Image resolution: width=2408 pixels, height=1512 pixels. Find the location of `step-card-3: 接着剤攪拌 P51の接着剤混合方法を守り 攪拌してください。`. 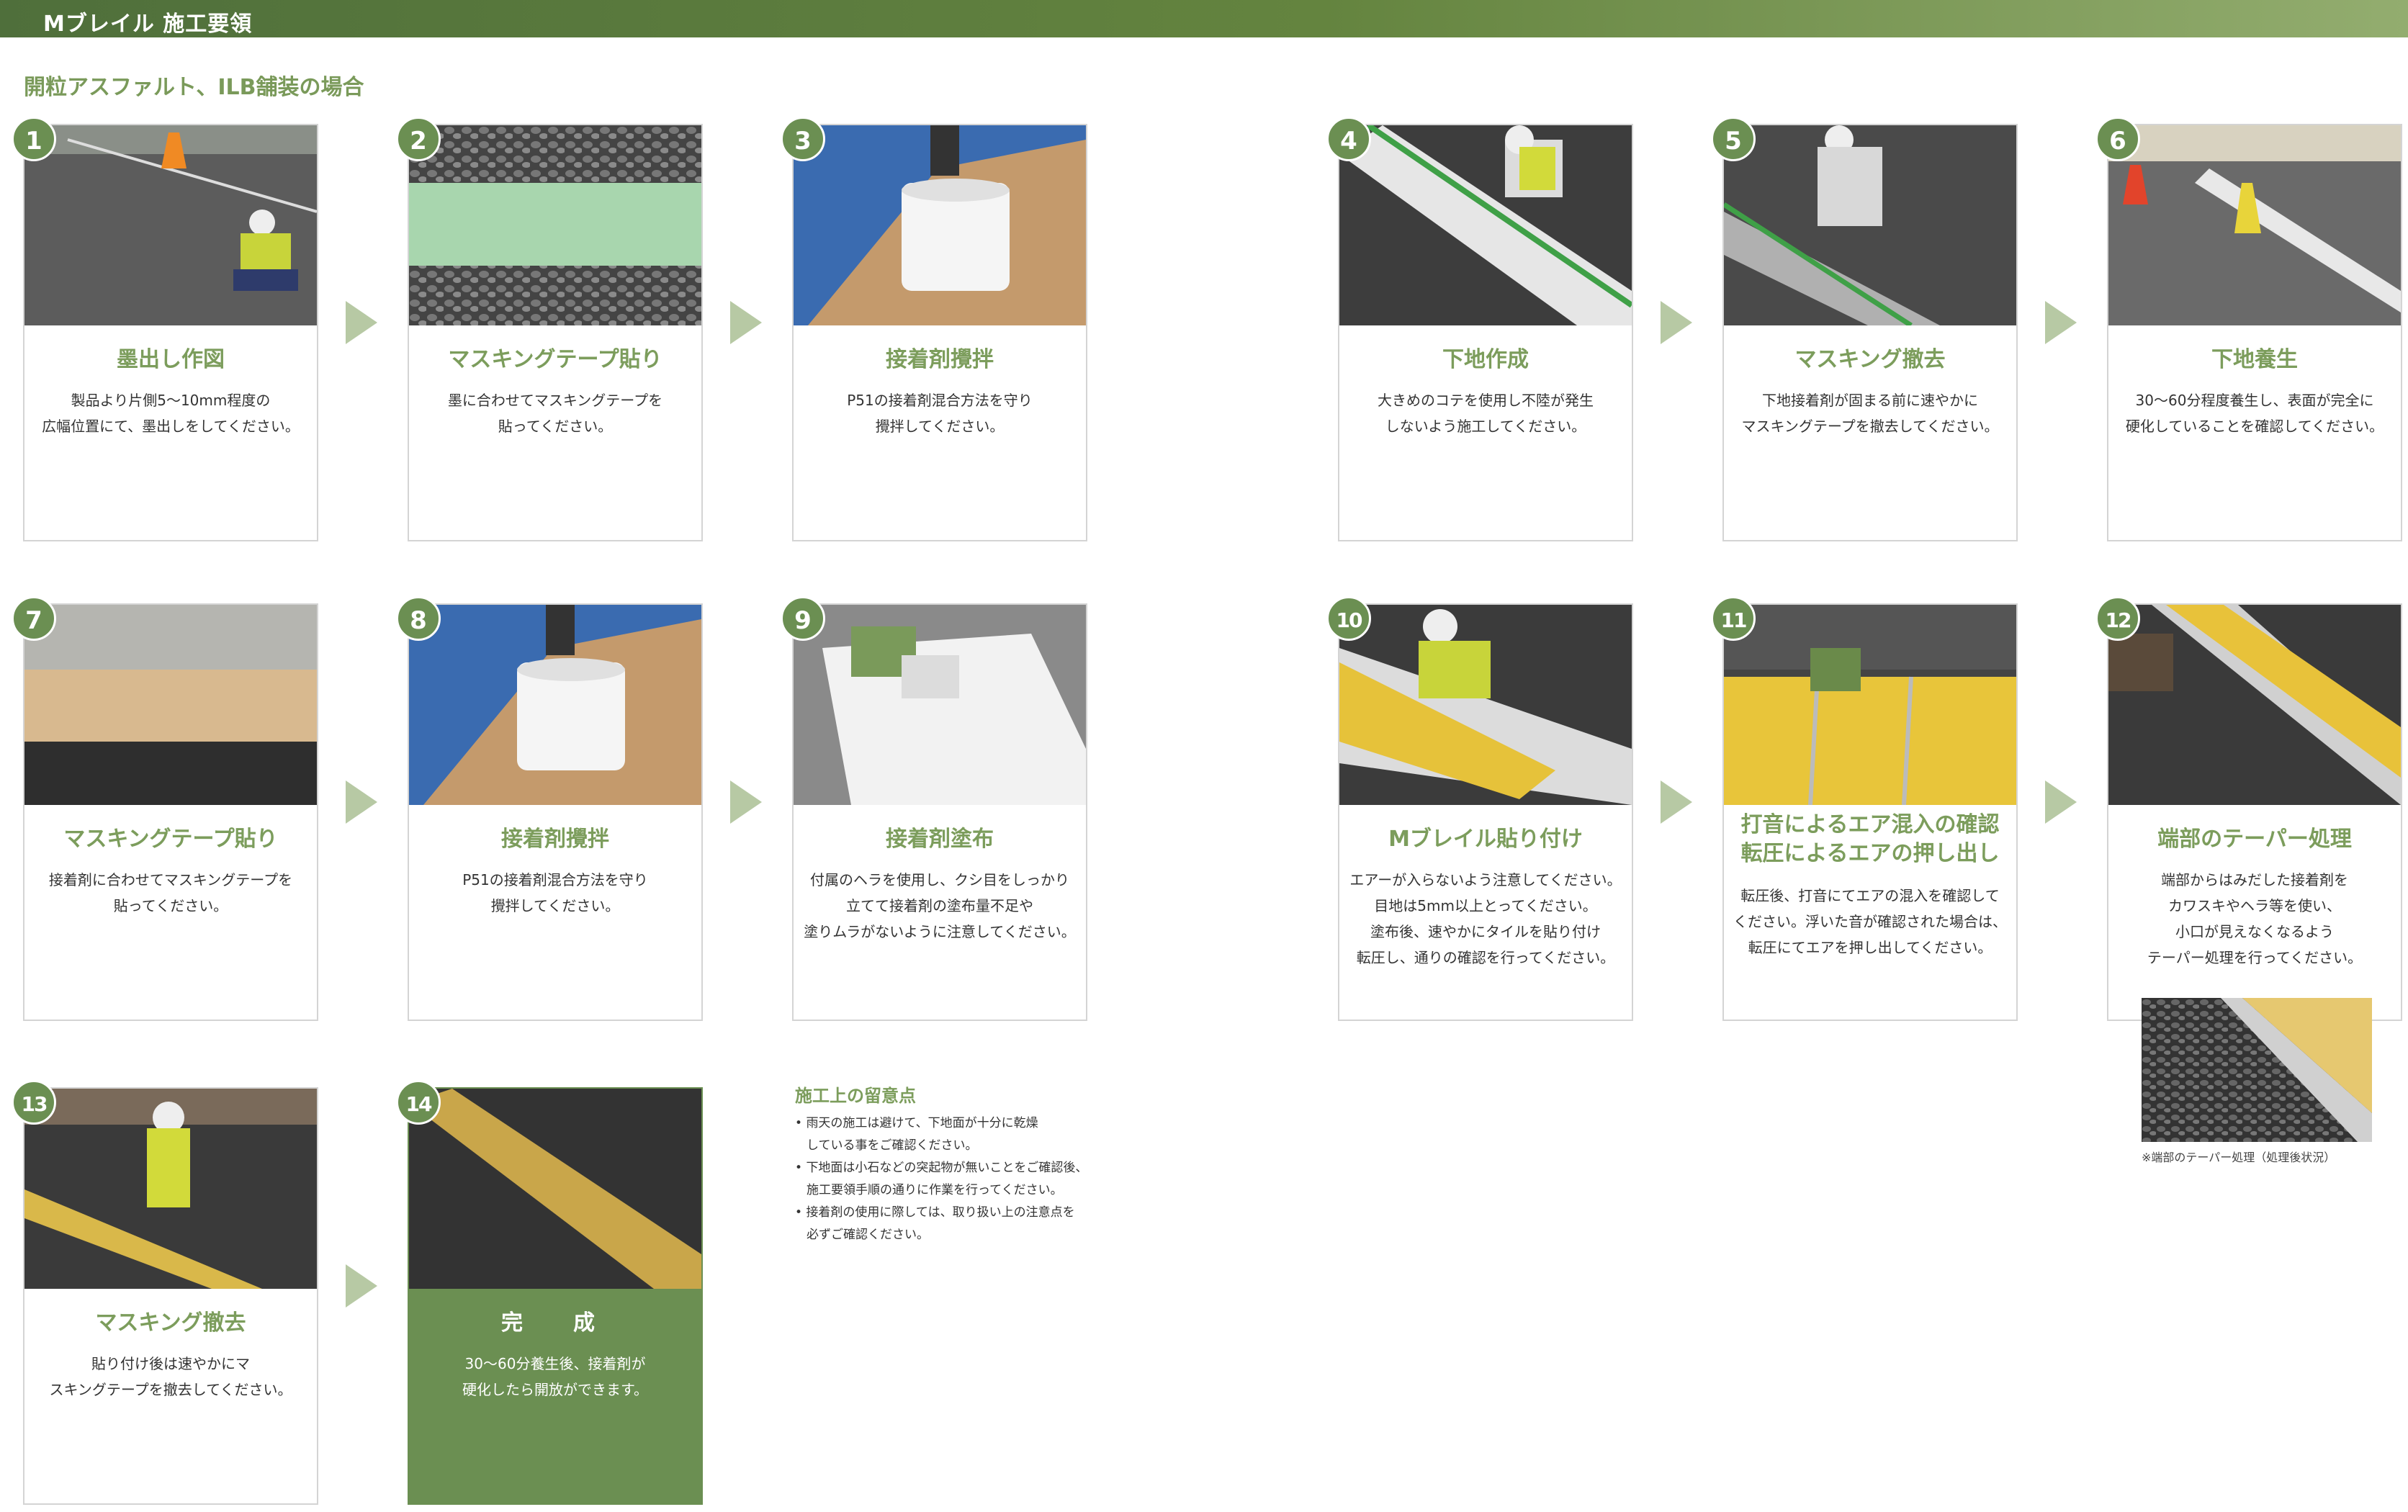

step-card-3: 接着剤攪拌 P51の接着剤混合方法を守り 攪拌してください。 is located at coordinates (940, 332).